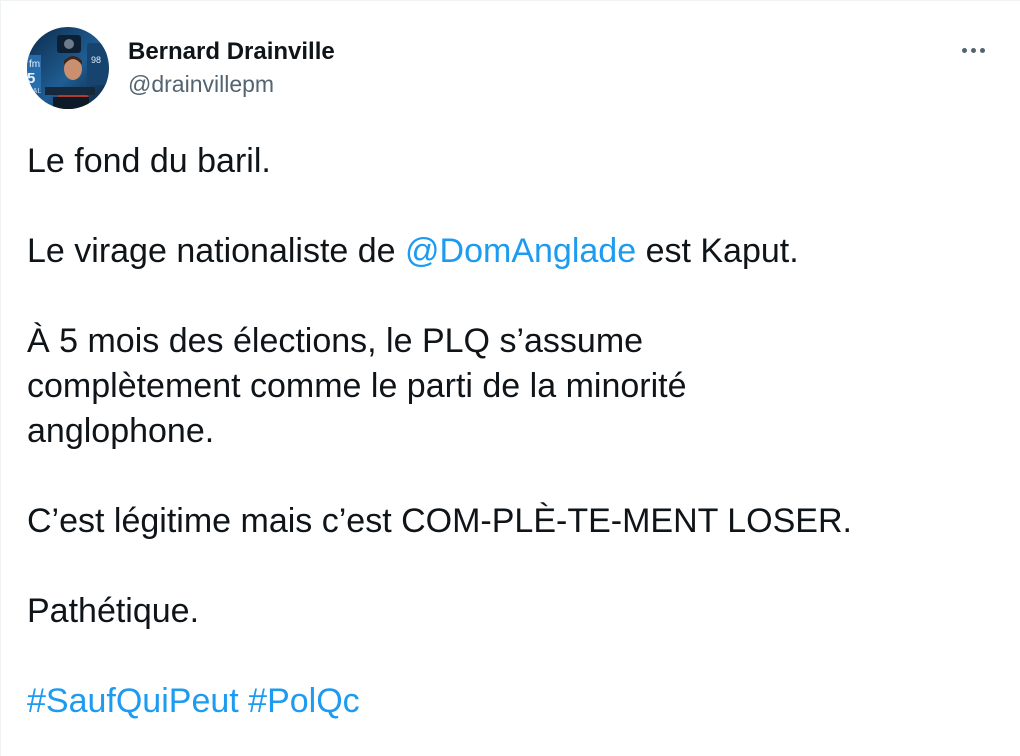  Describe the element at coordinates (96, 60) in the screenshot. I see `svg-text: 98` at that location.